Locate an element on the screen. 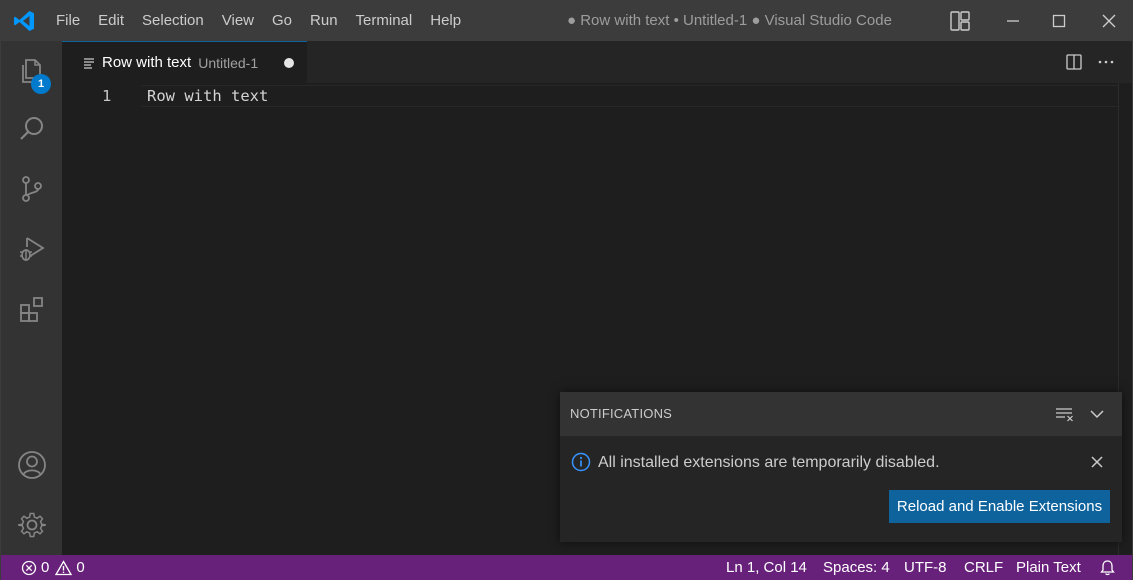 The height and width of the screenshot is (580, 1133). layout-icon is located at coordinates (960, 21).